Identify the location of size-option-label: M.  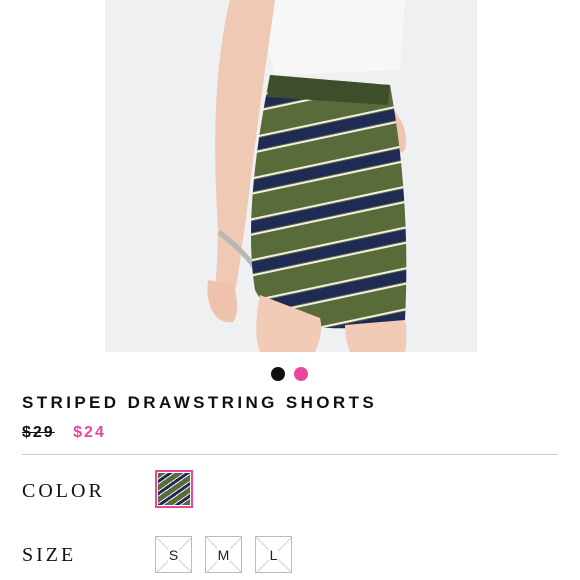
(223, 554).